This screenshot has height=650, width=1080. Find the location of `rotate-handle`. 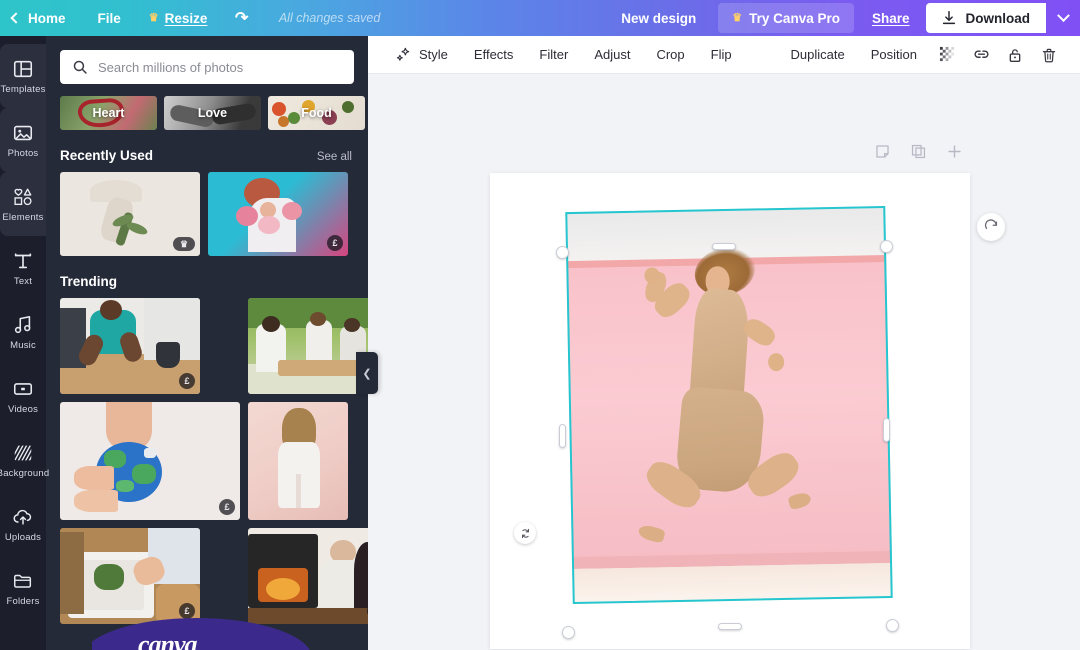

rotate-handle is located at coordinates (525, 533).